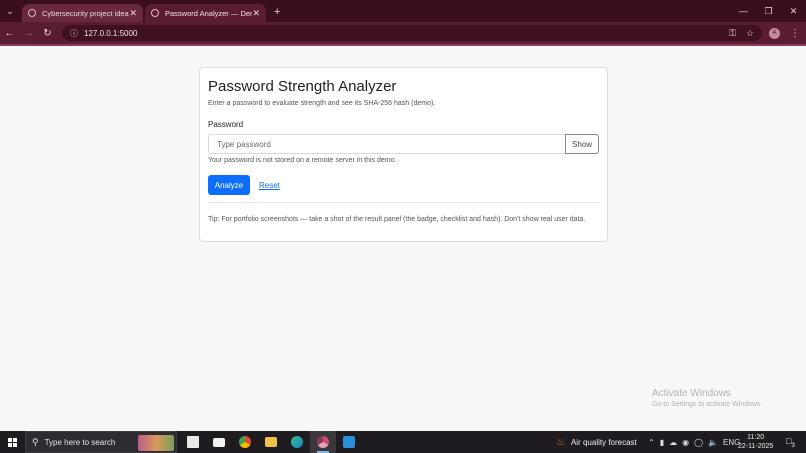 This screenshot has width=806, height=453. I want to click on volume-icon: 🔈, so click(713, 442).